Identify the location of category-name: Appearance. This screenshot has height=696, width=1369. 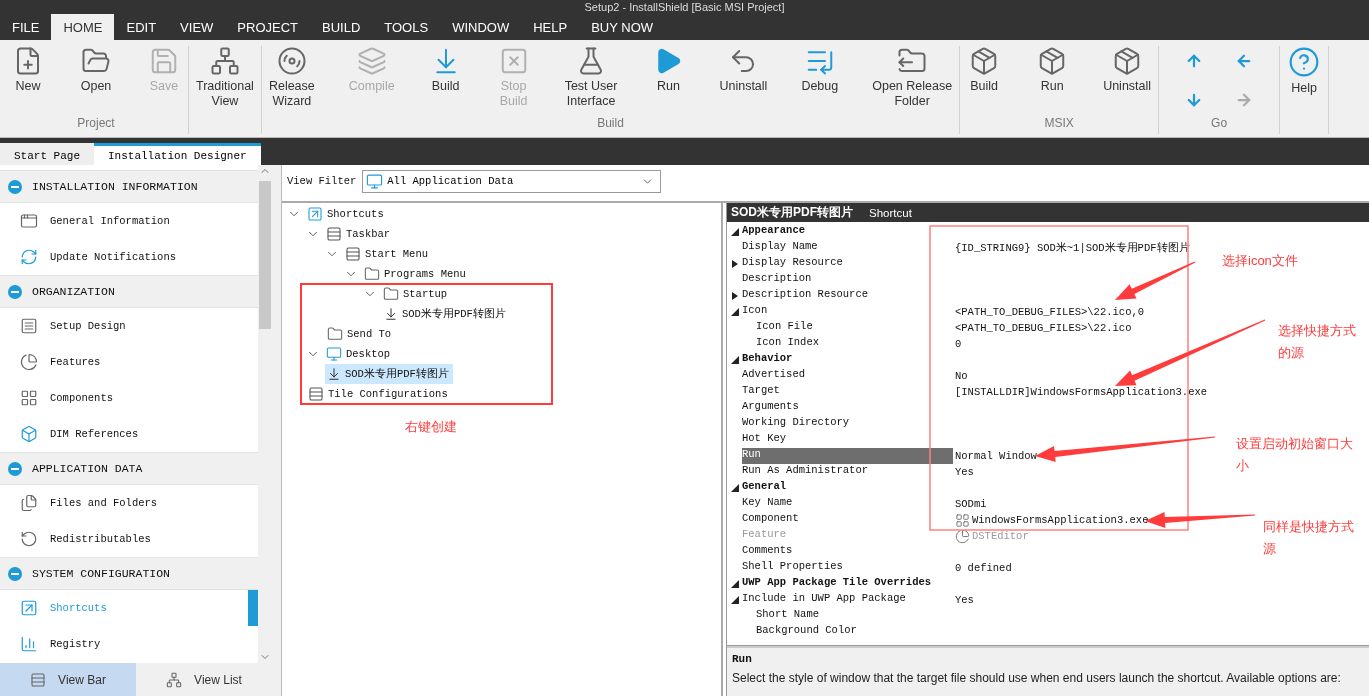
(773, 231).